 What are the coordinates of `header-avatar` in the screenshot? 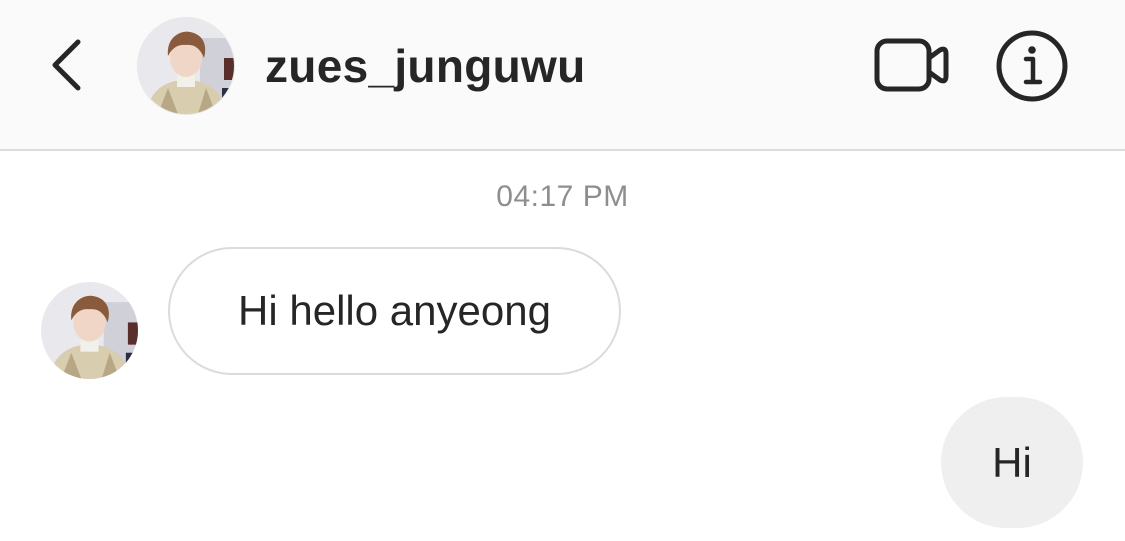 It's located at (186, 66).